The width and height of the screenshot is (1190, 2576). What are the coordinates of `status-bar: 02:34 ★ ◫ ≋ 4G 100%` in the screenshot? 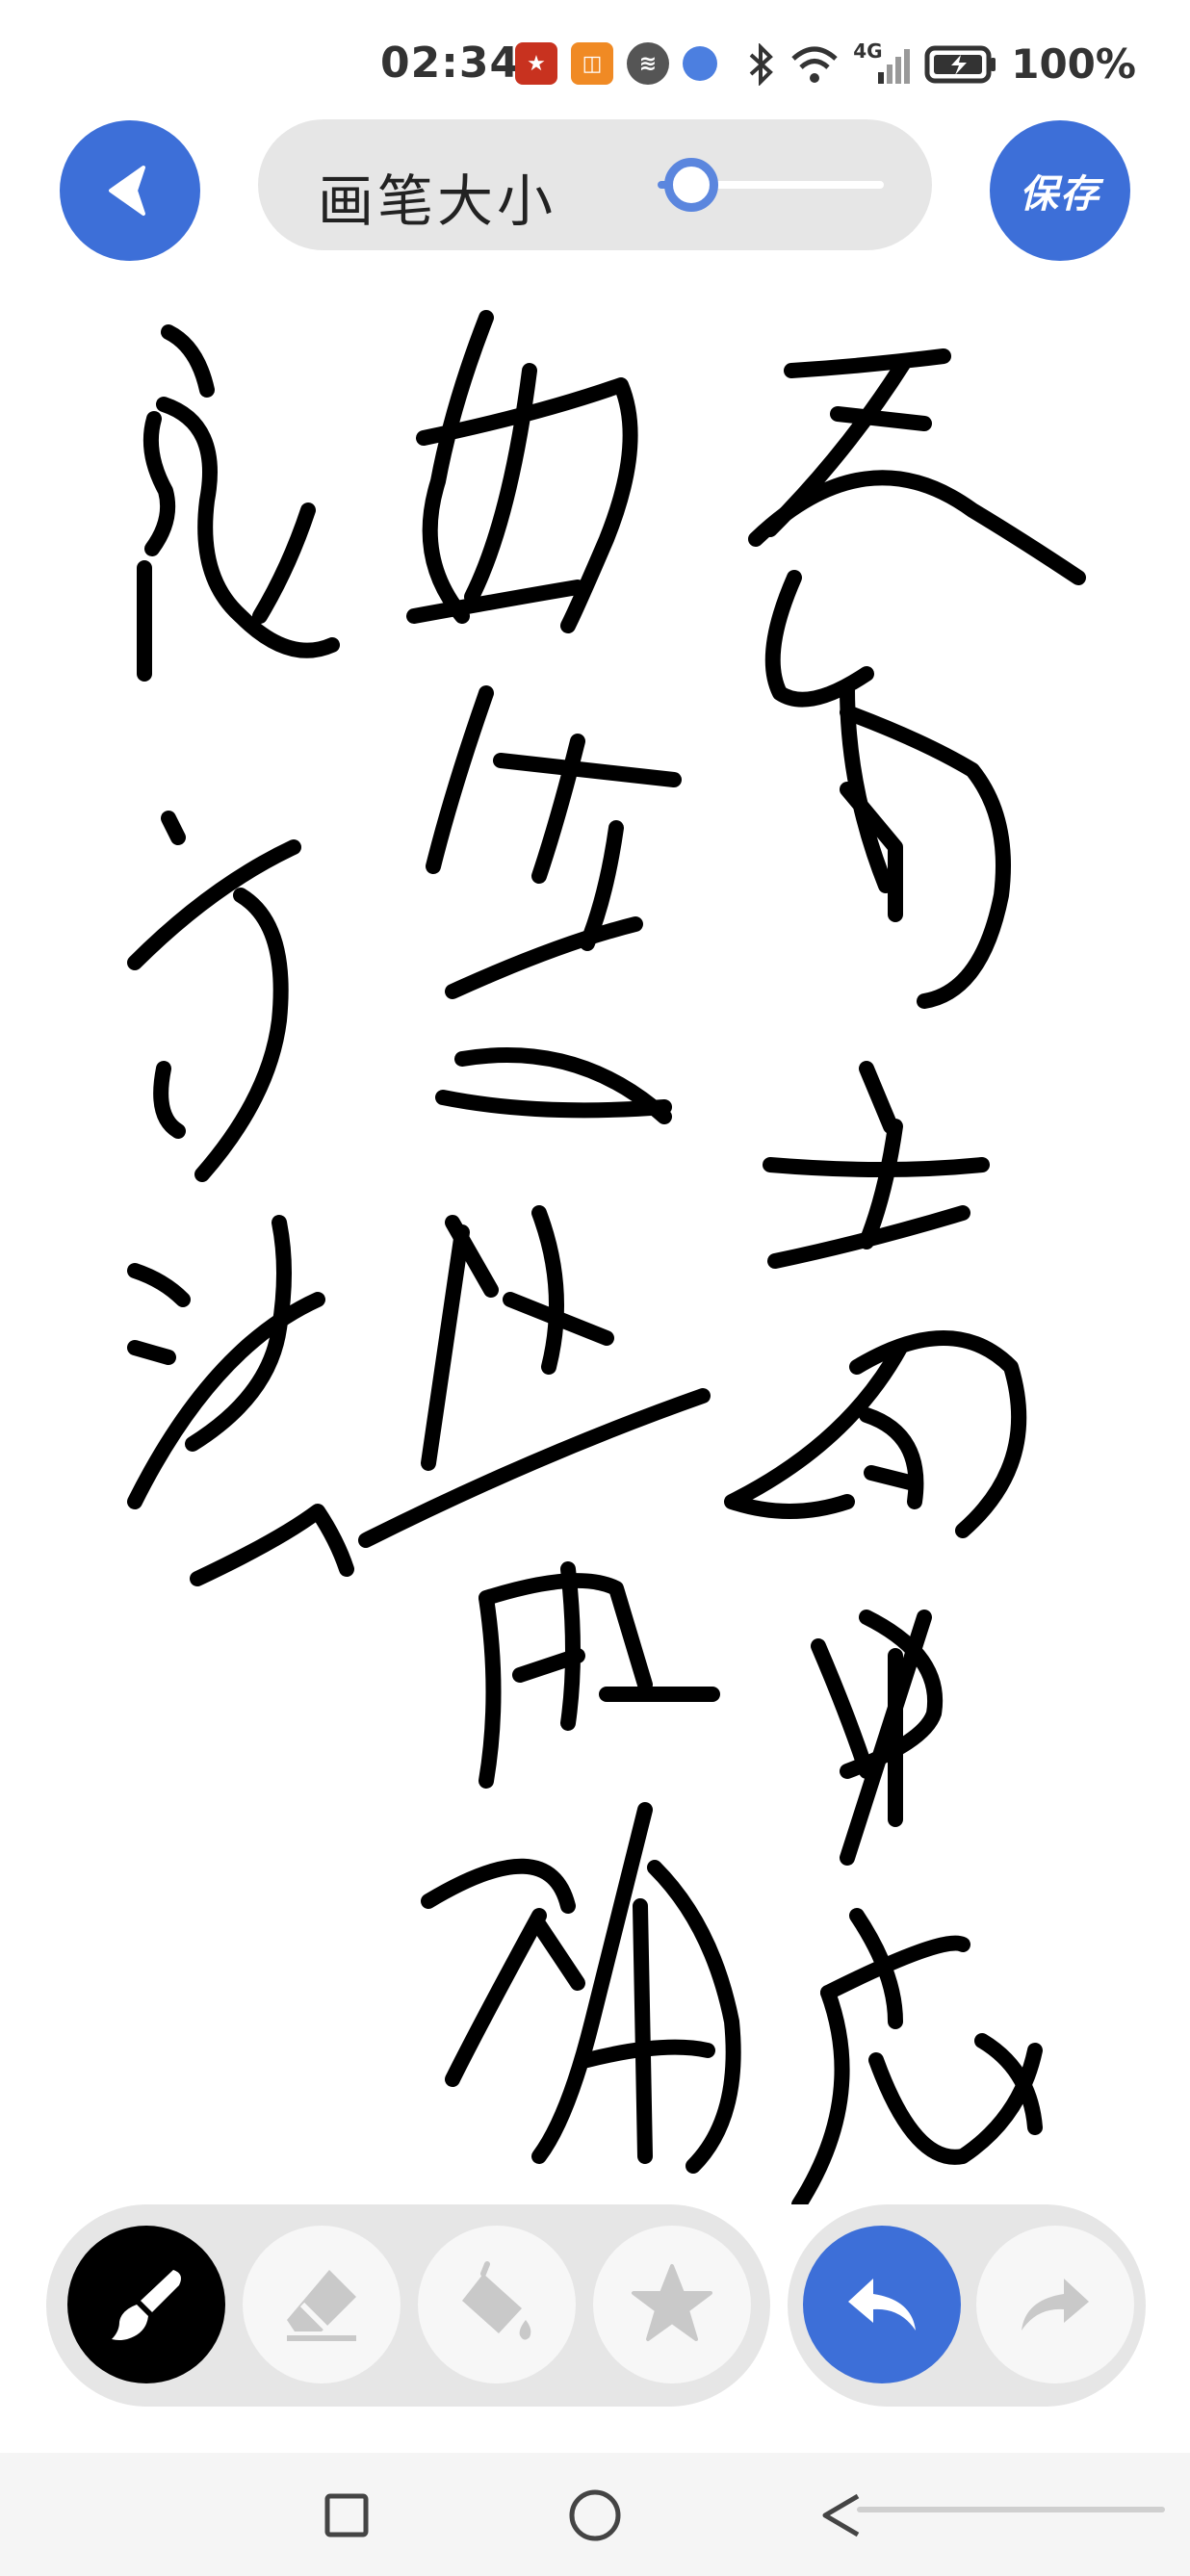 It's located at (595, 63).